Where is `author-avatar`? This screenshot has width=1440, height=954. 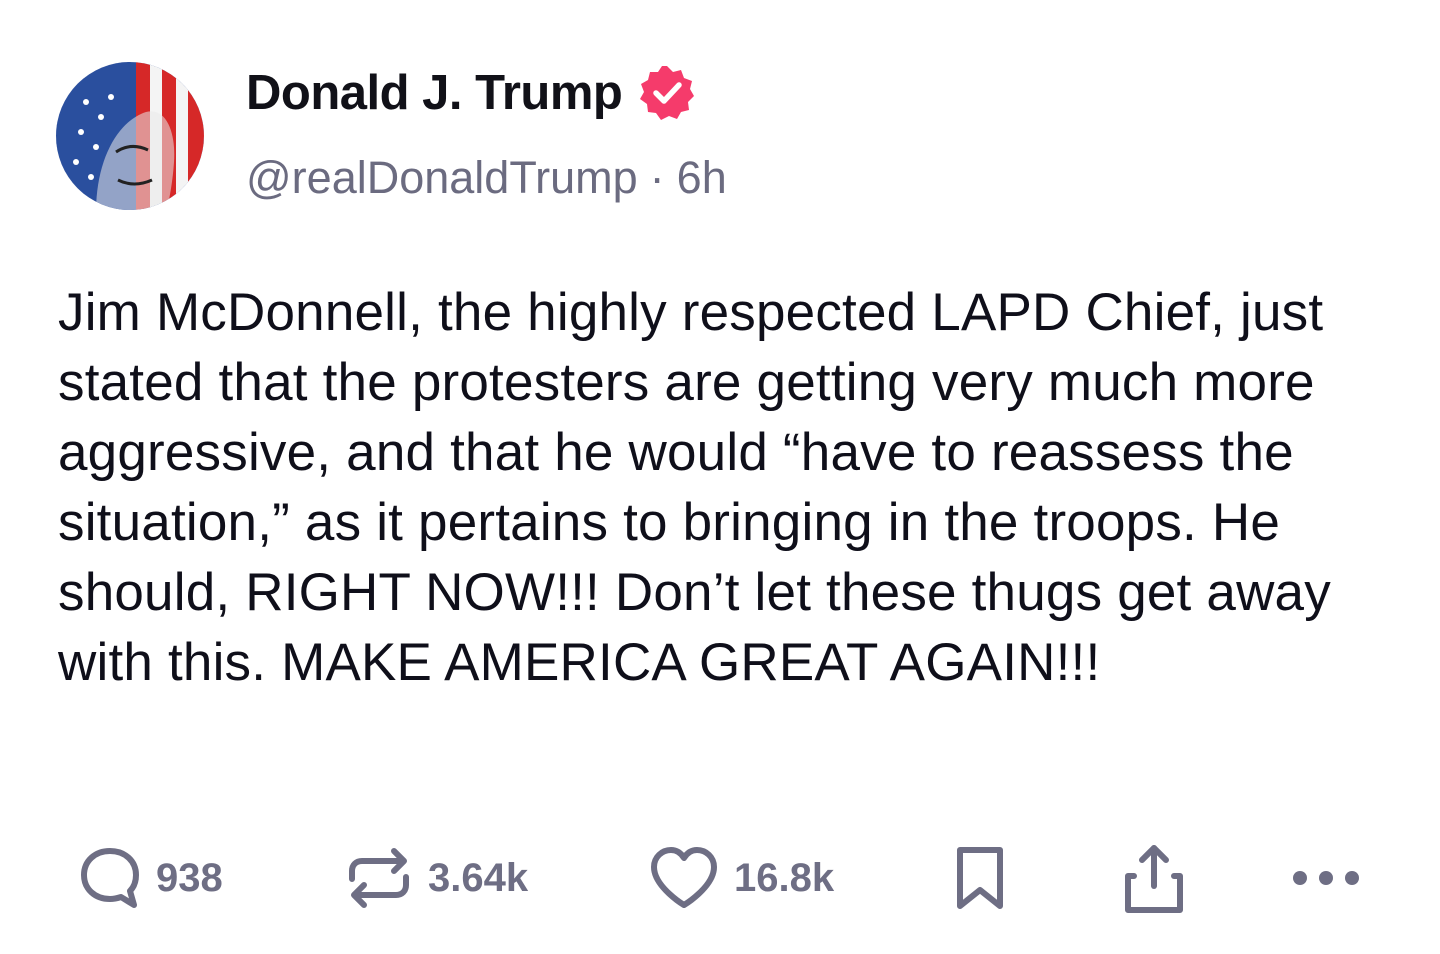 author-avatar is located at coordinates (130, 136).